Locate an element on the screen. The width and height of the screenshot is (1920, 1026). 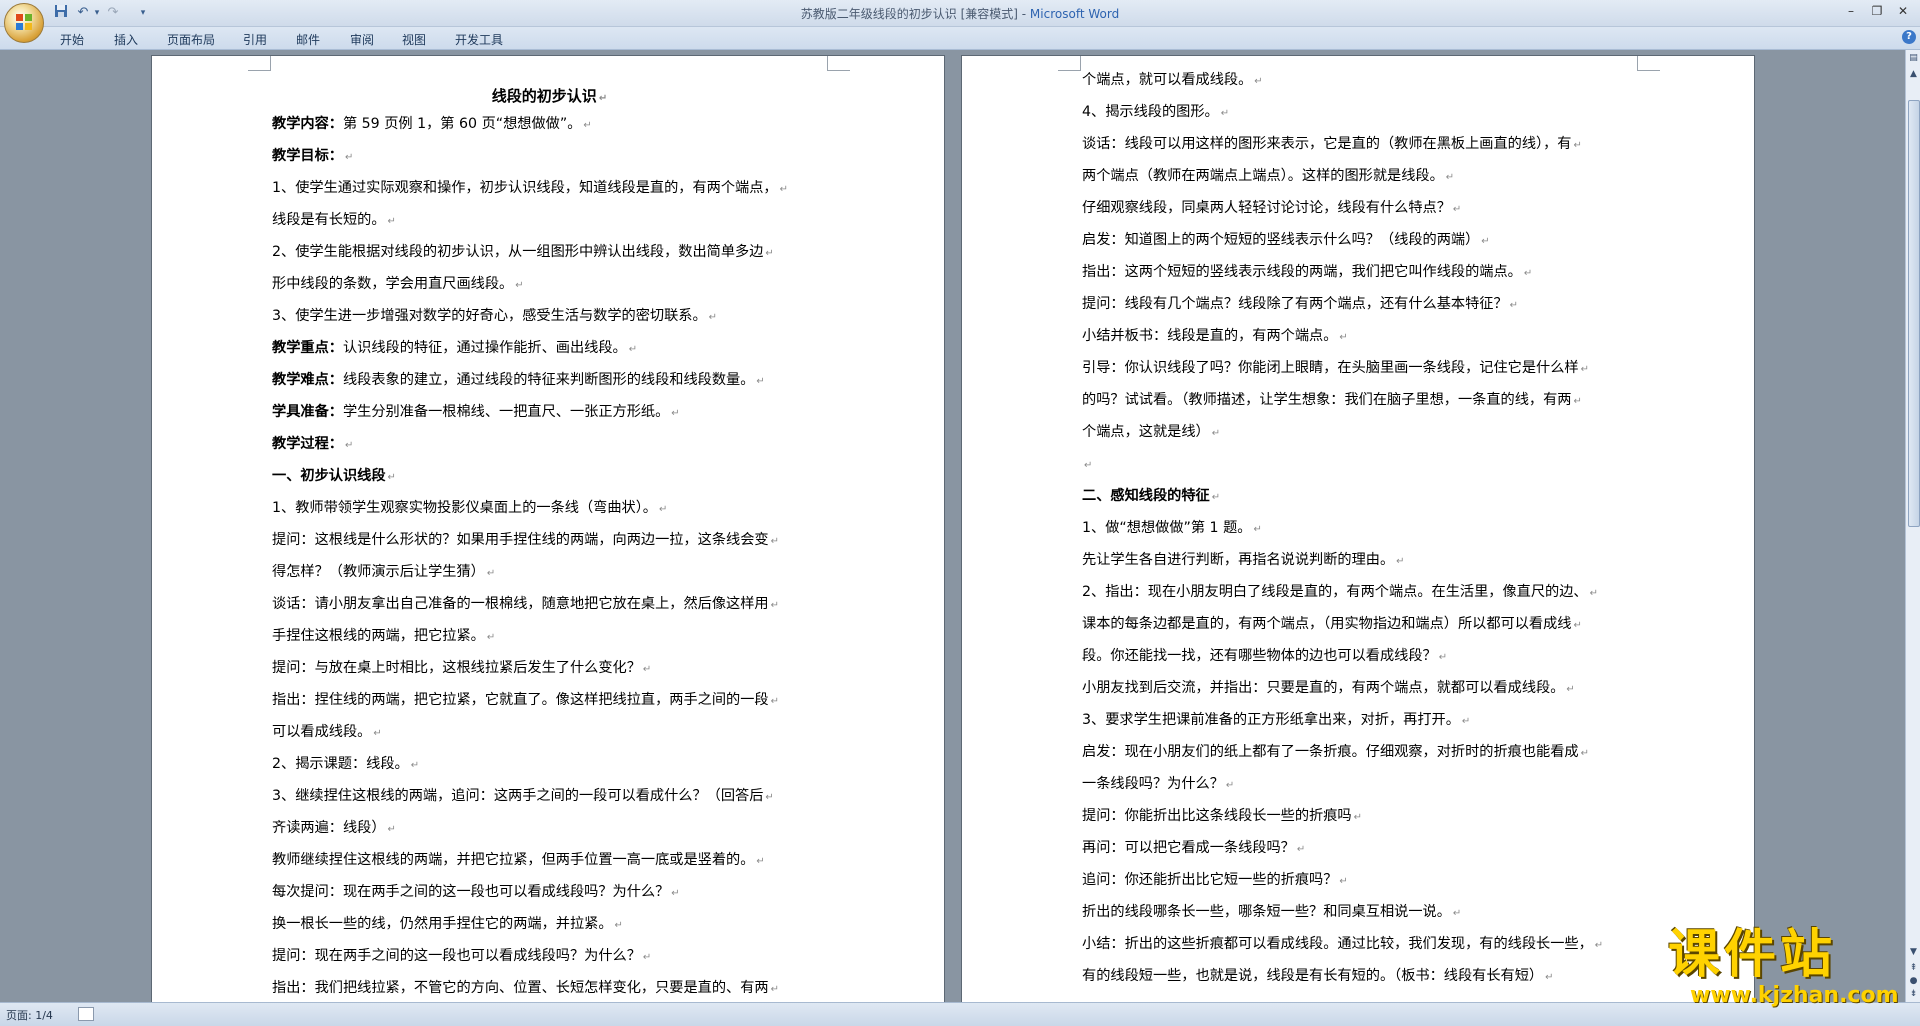
bold-heading: 学具准备： is located at coordinates (307, 412).